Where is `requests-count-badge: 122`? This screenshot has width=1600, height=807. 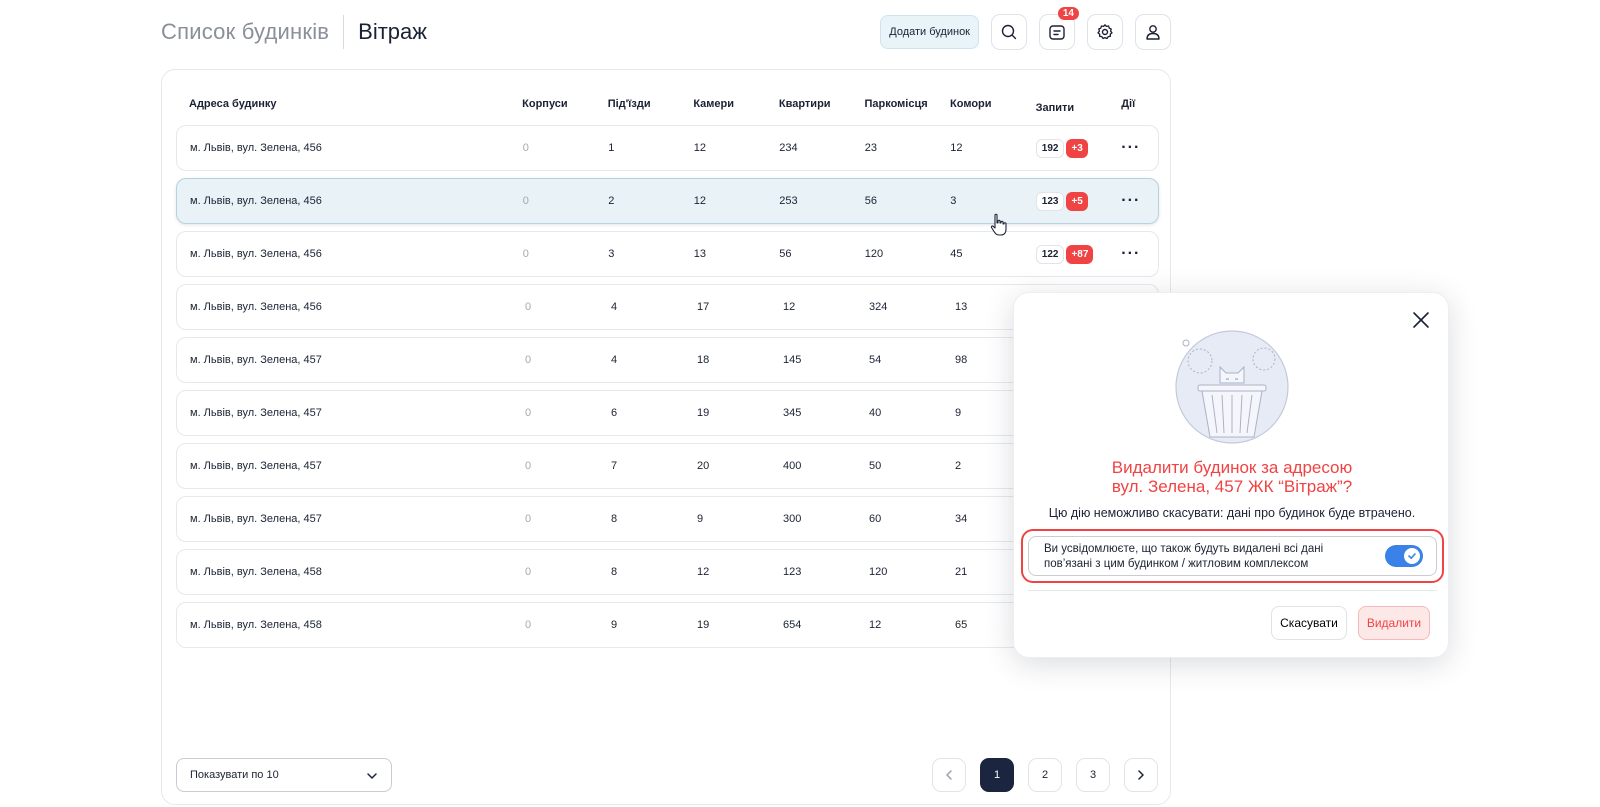 requests-count-badge: 122 is located at coordinates (1050, 254).